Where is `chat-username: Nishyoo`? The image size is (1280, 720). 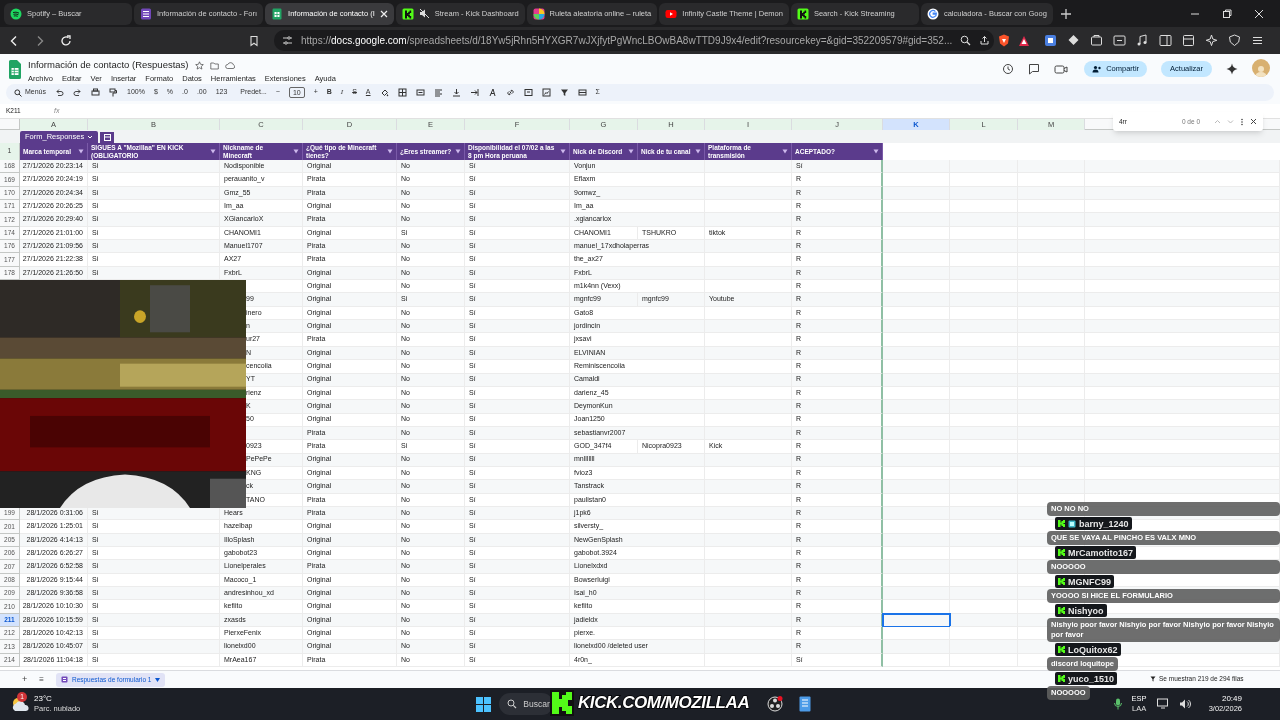 chat-username: Nishyoo is located at coordinates (1086, 610).